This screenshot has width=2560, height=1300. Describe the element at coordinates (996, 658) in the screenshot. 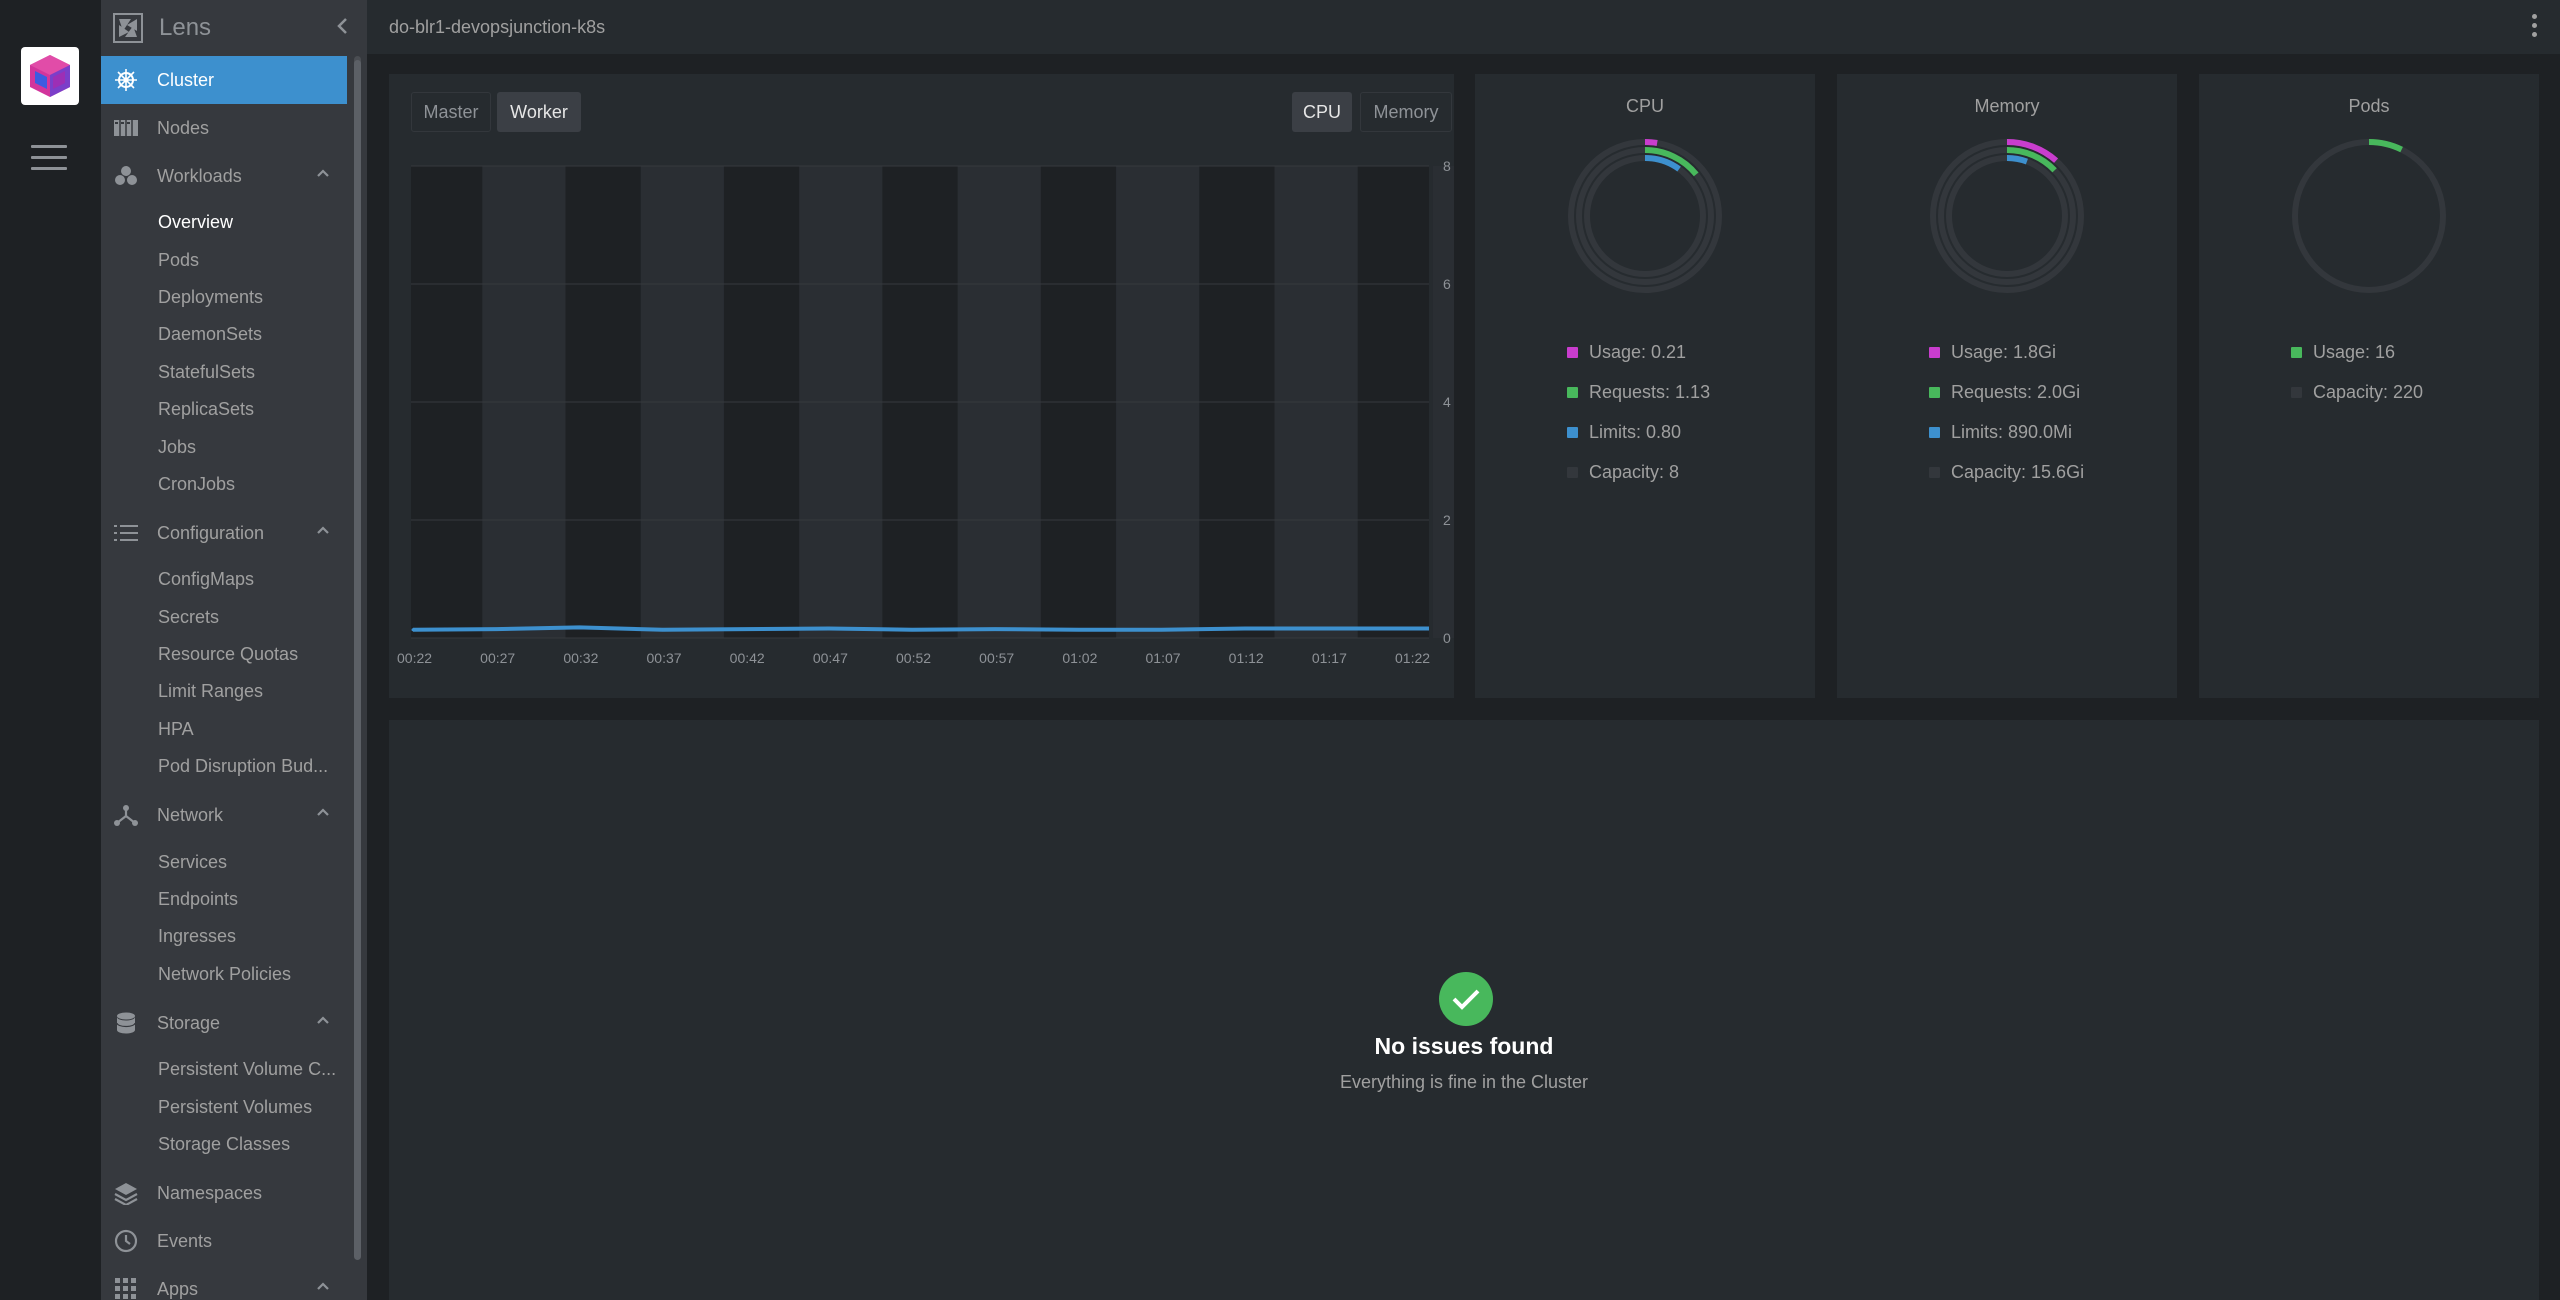

I see `x-tick-label: 00:57` at that location.